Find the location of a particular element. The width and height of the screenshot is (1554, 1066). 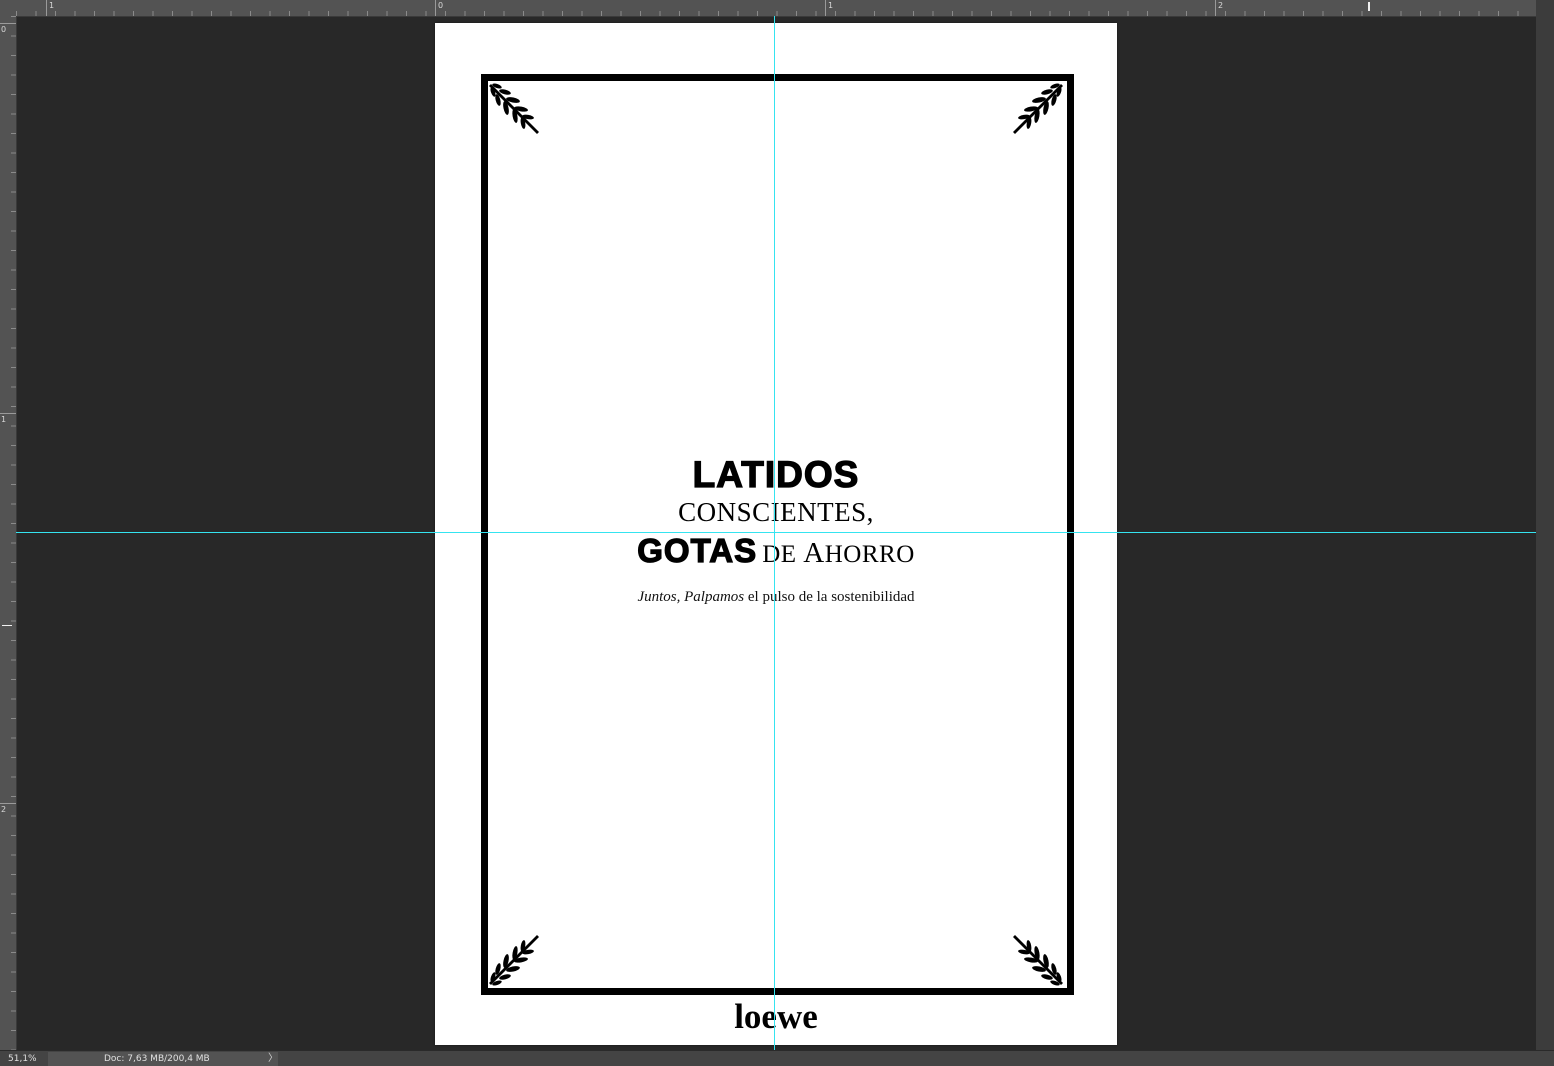

title-latidos: LATIDOS is located at coordinates (776, 474).